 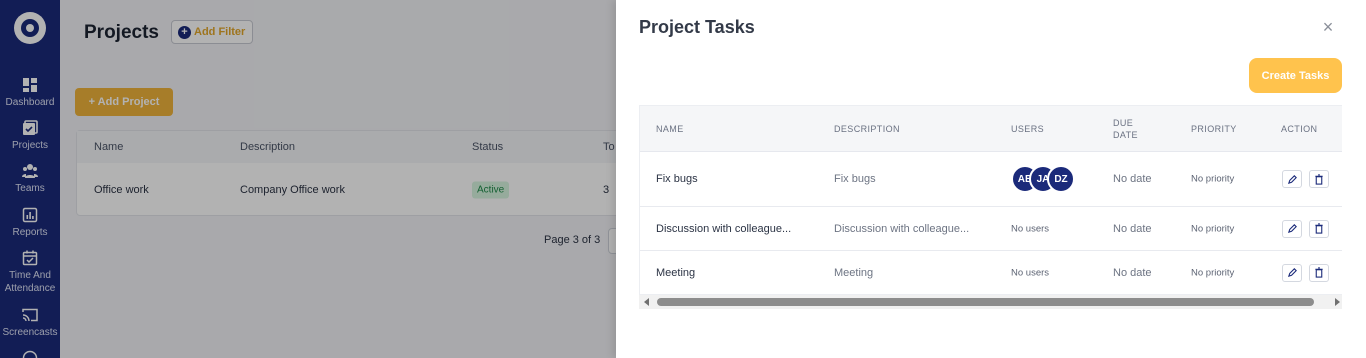 I want to click on scroll-left-icon, so click(x=646, y=302).